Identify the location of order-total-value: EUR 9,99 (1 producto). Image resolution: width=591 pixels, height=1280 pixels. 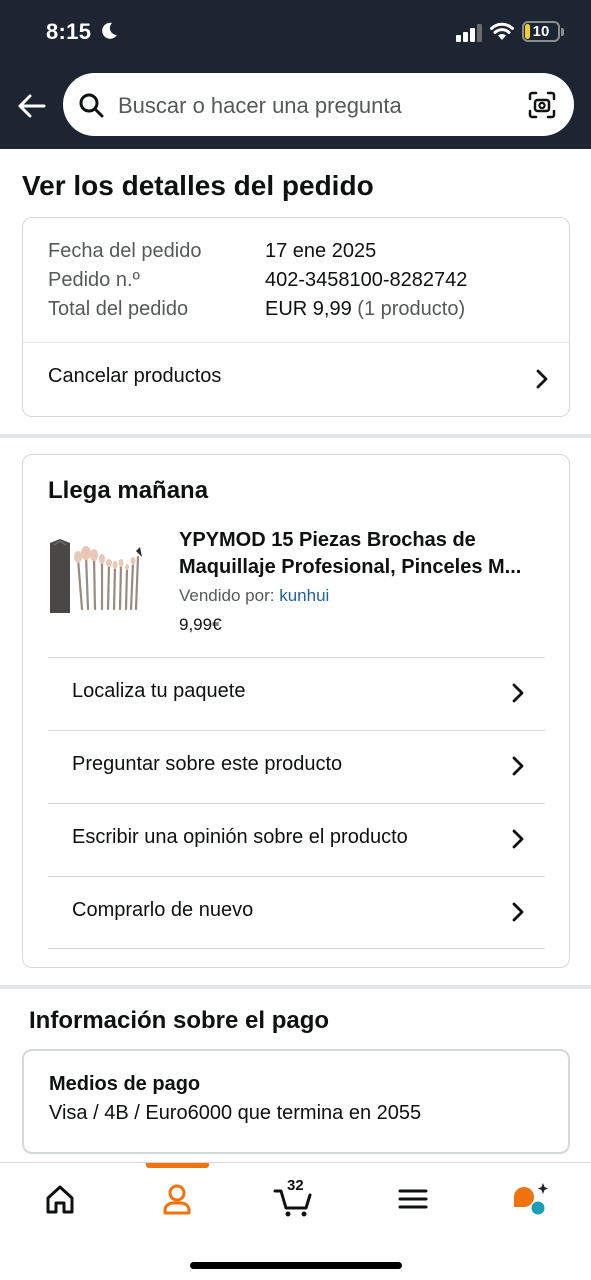
(365, 309).